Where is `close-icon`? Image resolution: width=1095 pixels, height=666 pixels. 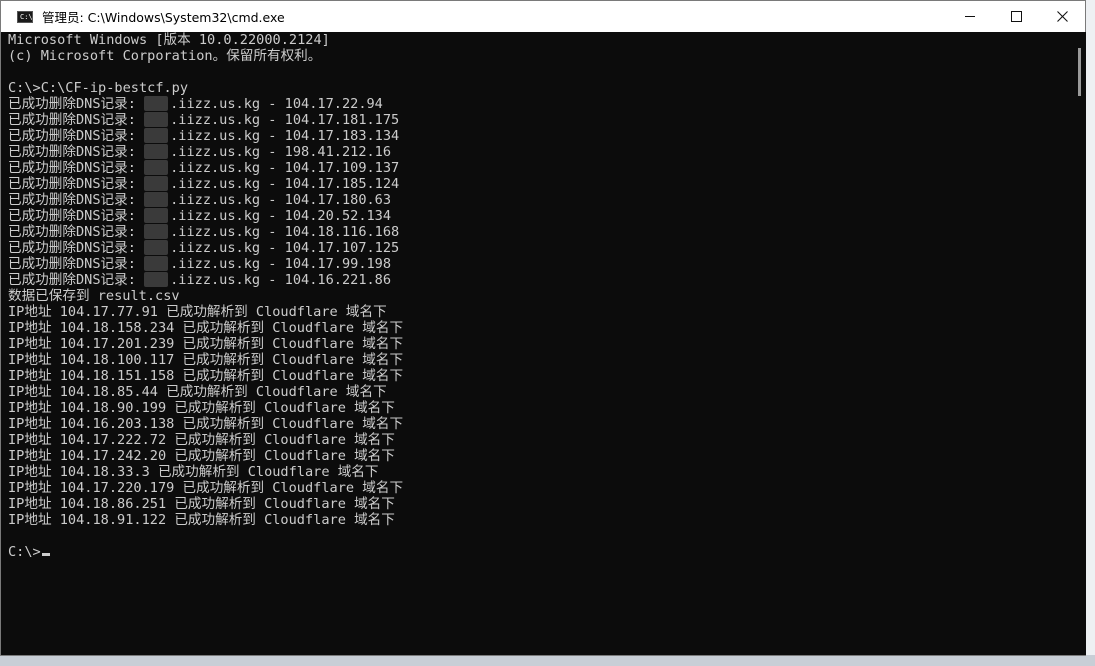 close-icon is located at coordinates (1062, 16).